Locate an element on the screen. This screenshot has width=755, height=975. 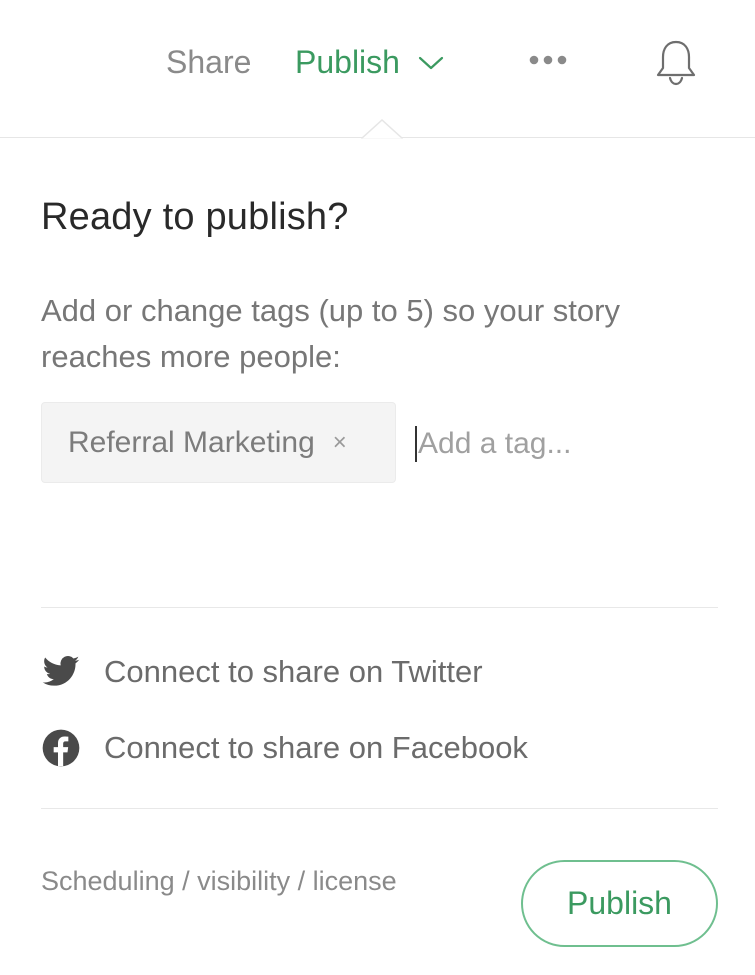
connect-twitter-label: Connect to share on Twitter is located at coordinates (293, 671).